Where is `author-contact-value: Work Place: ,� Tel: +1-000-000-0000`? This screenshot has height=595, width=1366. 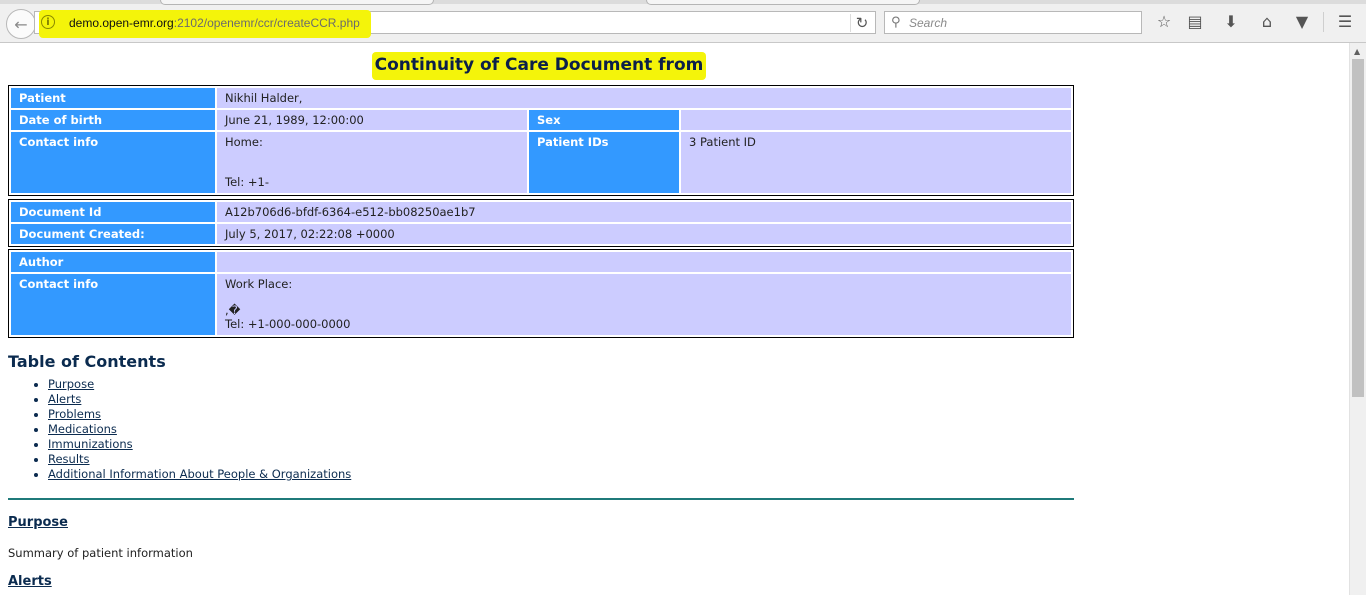 author-contact-value: Work Place: ,� Tel: +1-000-000-0000 is located at coordinates (644, 304).